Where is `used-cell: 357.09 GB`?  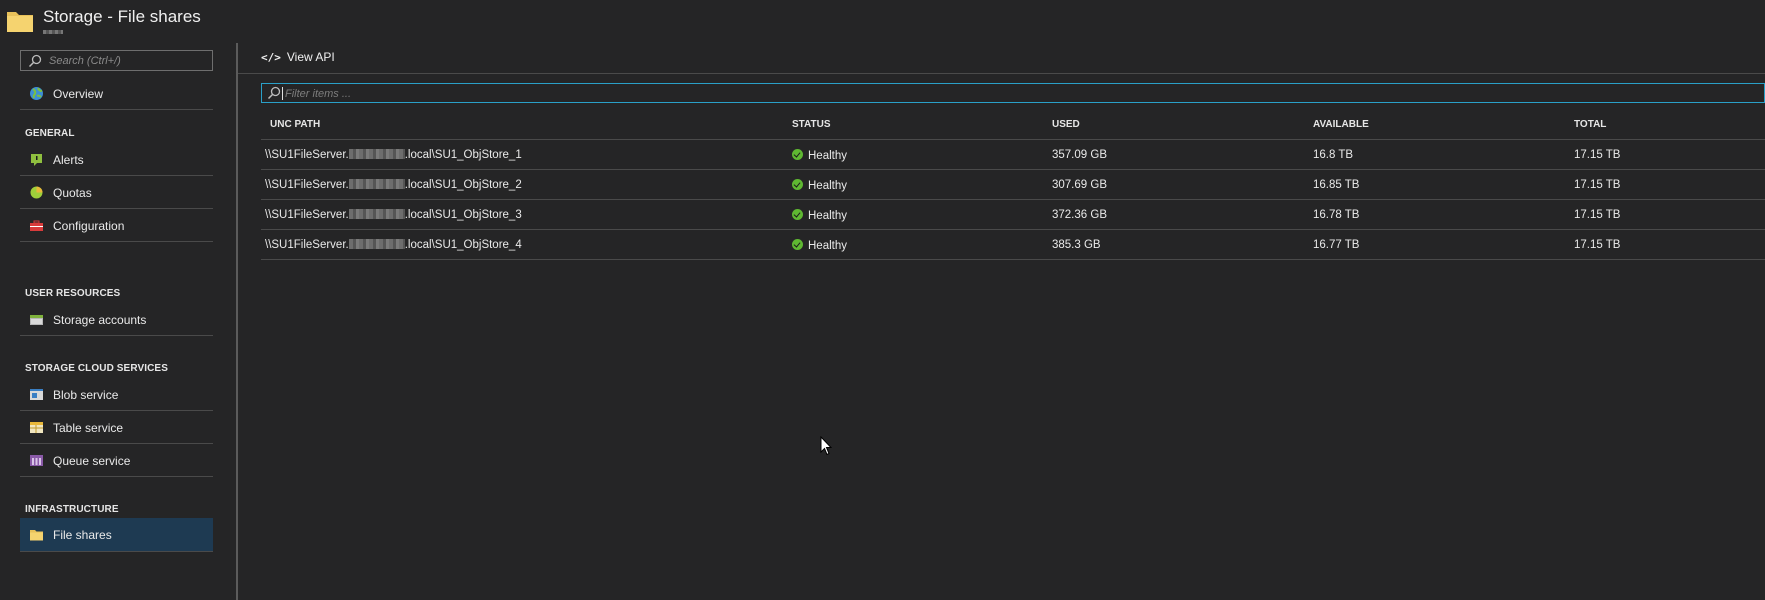 used-cell: 357.09 GB is located at coordinates (1079, 155).